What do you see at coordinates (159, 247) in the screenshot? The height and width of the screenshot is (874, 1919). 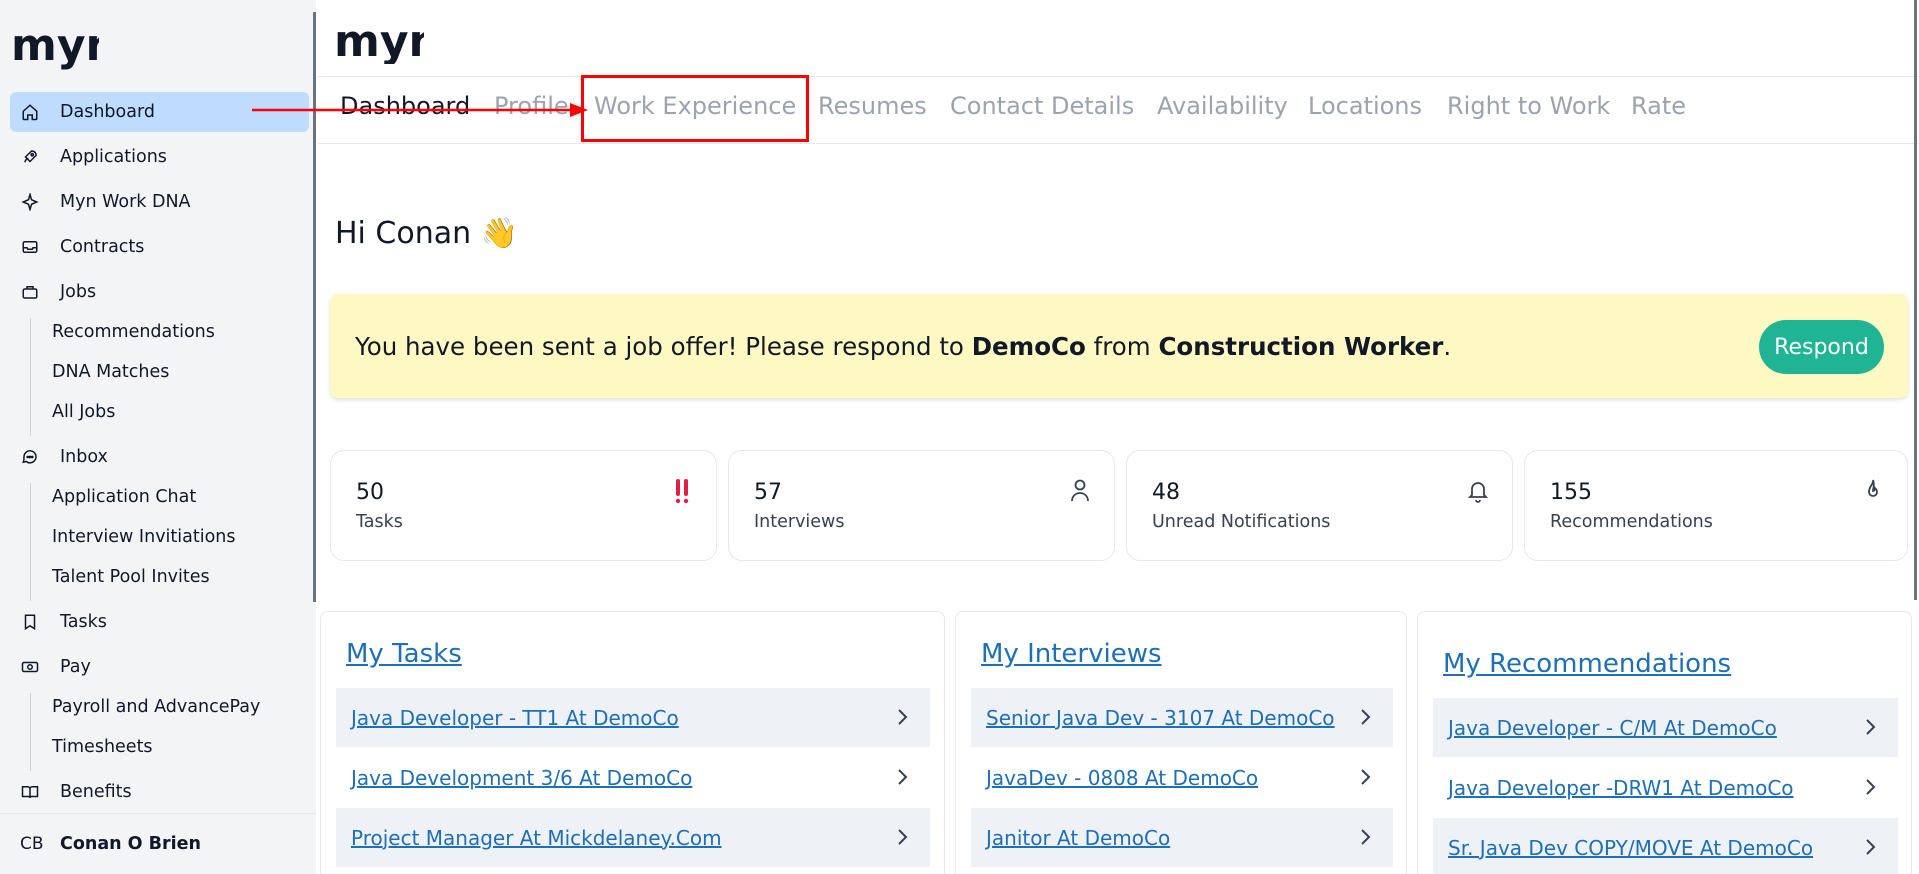 I see `sidebar-item-contracts: Contracts` at bounding box center [159, 247].